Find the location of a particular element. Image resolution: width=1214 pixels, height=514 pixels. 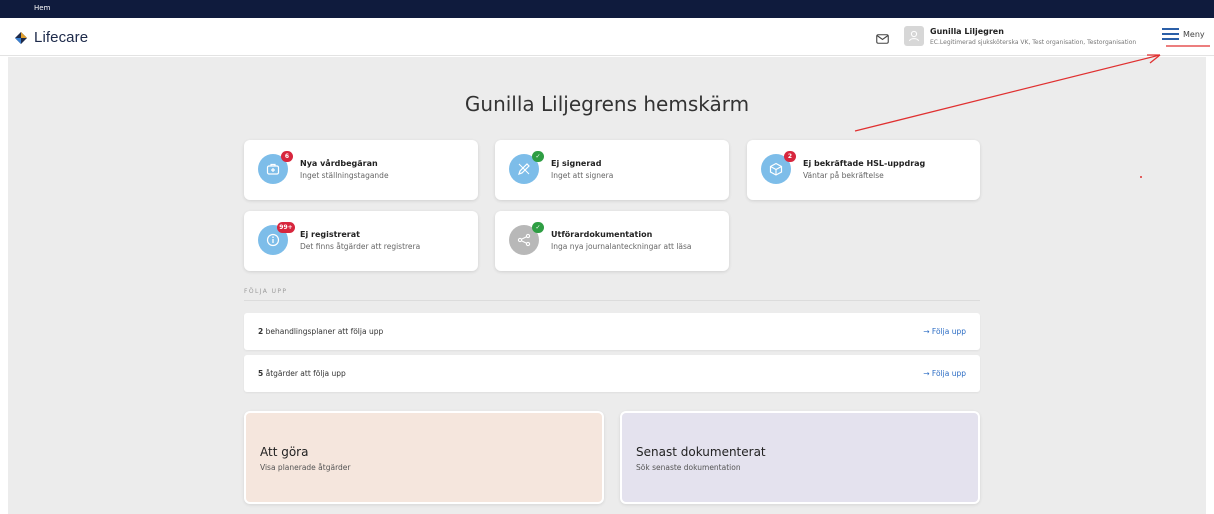

card-att-gora: Att göra Visa planerade åtgärder is located at coordinates (424, 457).